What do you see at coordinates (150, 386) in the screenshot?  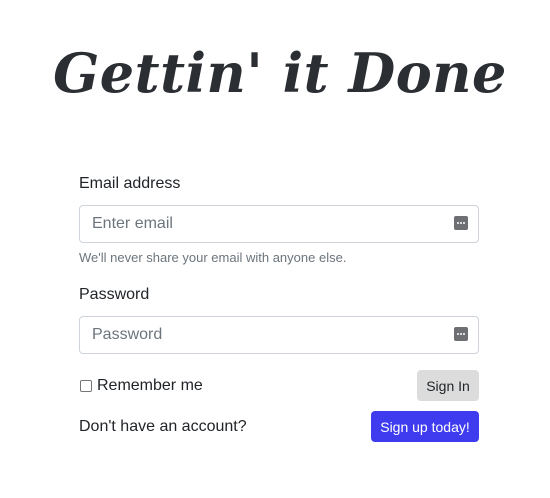 I see `remember-me-label: Remember me` at bounding box center [150, 386].